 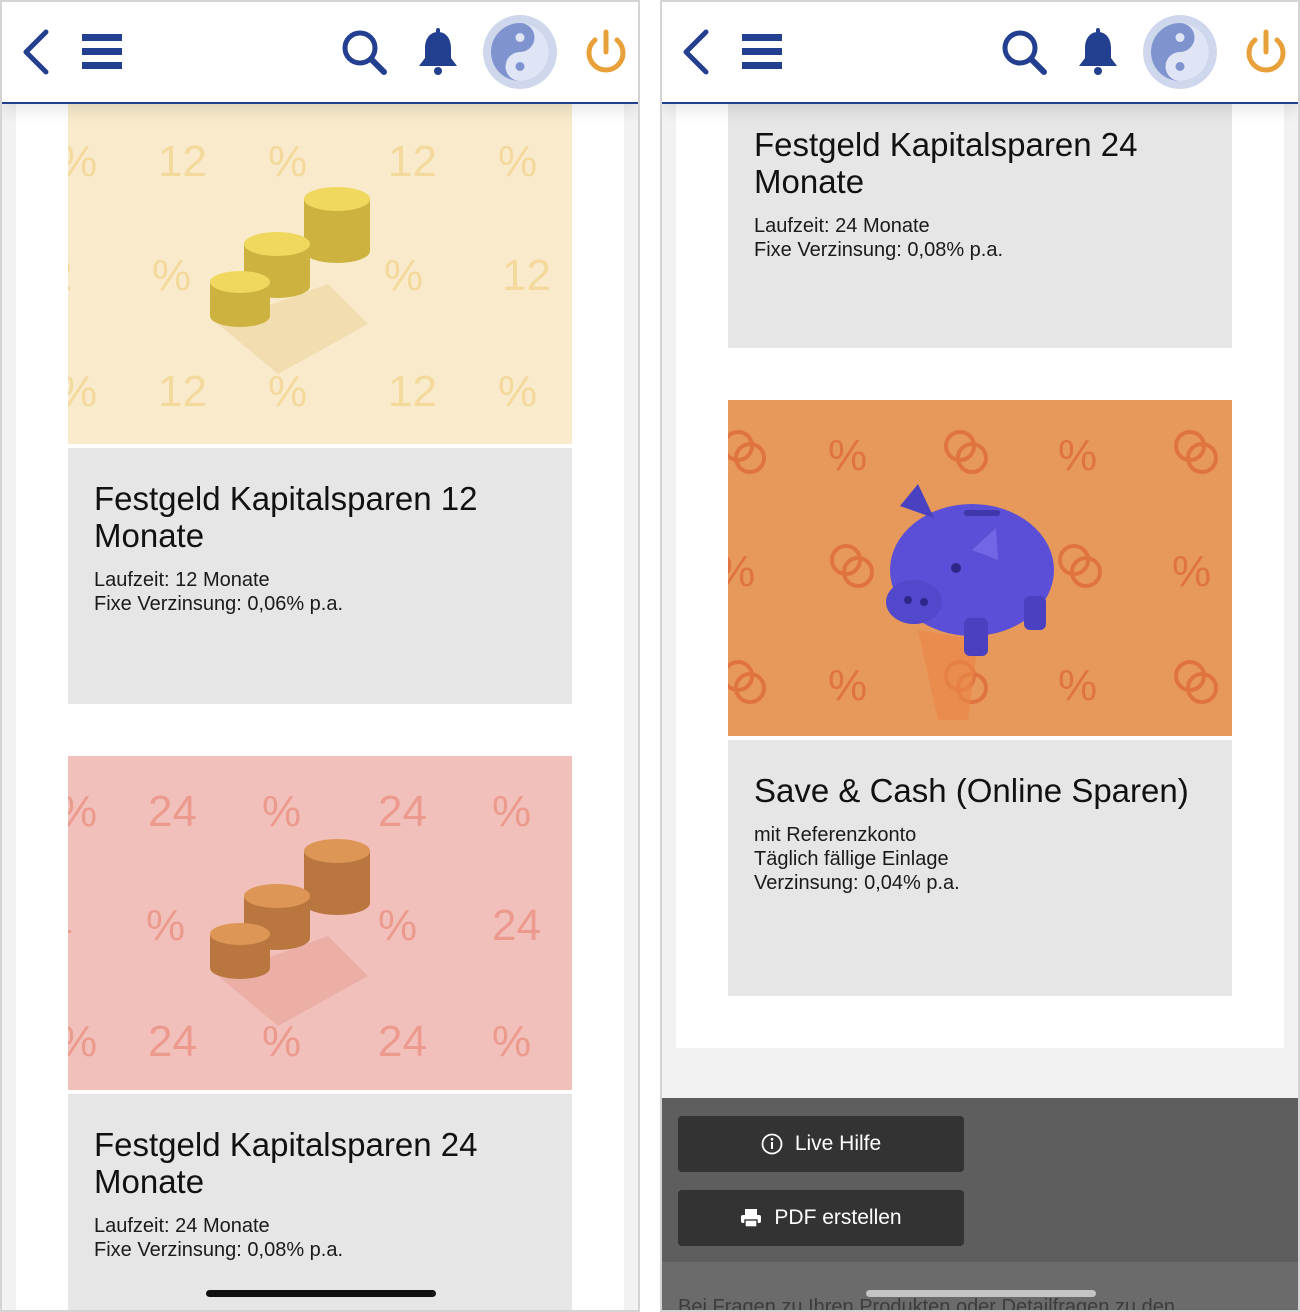 I want to click on svg-text: 2, so click(x=70, y=275).